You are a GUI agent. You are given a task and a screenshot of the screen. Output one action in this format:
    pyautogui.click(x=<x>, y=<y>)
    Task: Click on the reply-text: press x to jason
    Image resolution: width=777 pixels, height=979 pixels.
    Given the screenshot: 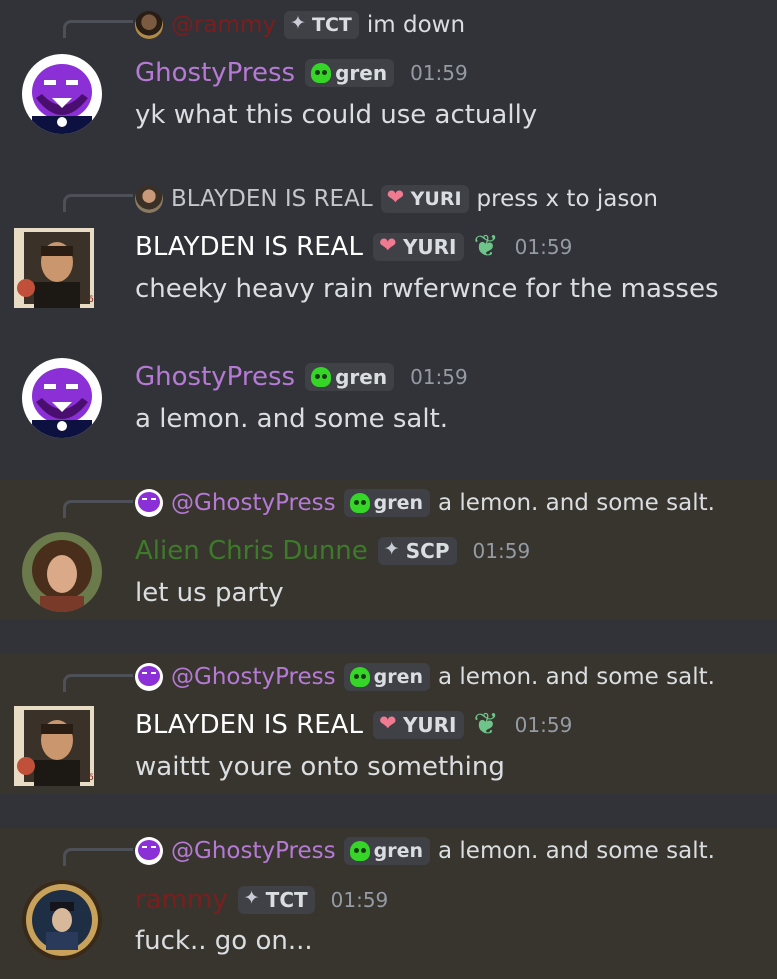 What is the action you would take?
    pyautogui.click(x=567, y=199)
    